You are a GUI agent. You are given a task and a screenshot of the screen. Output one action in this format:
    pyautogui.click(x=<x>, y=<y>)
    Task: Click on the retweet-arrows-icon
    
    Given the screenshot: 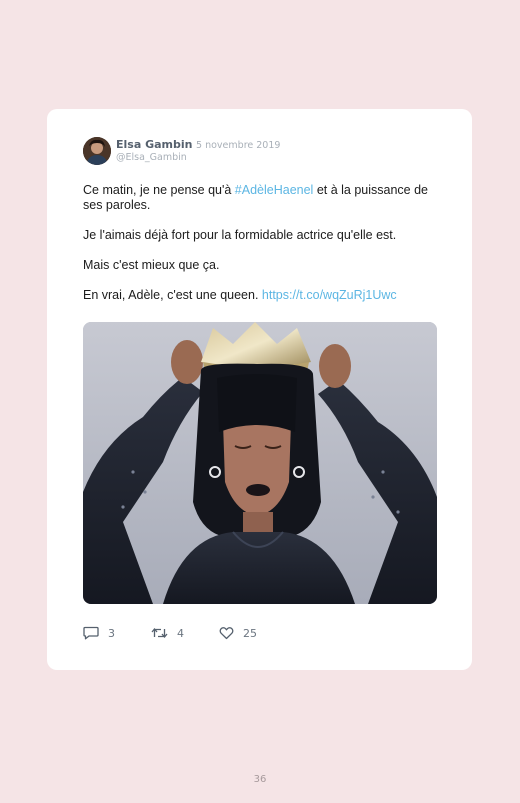 What is the action you would take?
    pyautogui.click(x=159, y=633)
    